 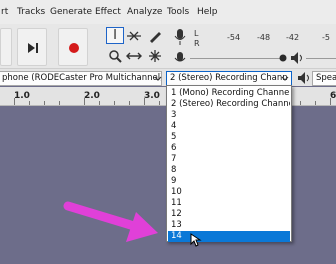 I want to click on envelope-tool-icon, so click(x=134, y=35).